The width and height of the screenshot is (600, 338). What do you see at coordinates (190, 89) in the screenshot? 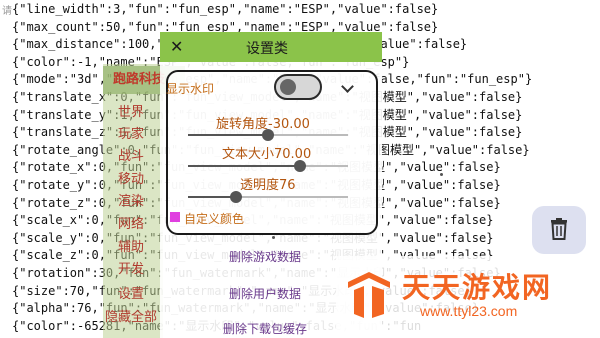
I see `show-watermark-label: 显示水印` at bounding box center [190, 89].